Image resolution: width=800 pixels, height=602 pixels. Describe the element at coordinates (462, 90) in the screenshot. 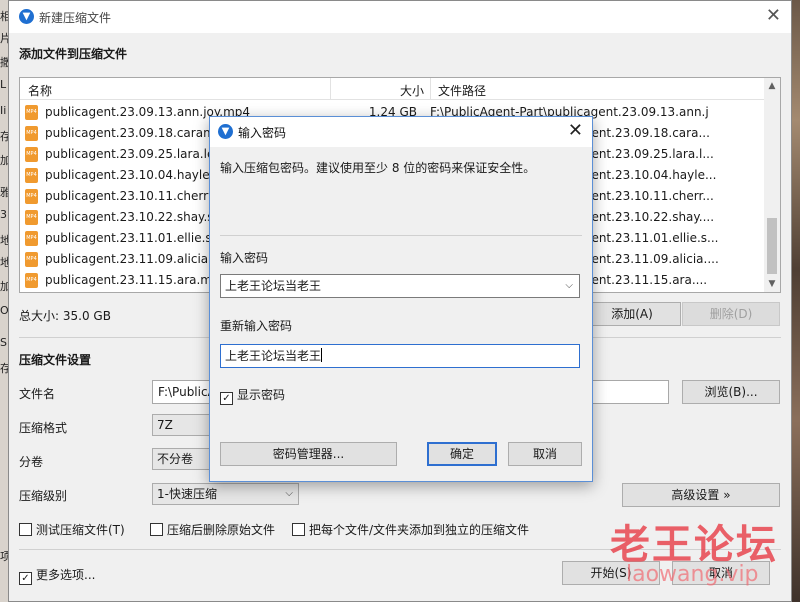

I see `column-path: 文件路径` at that location.